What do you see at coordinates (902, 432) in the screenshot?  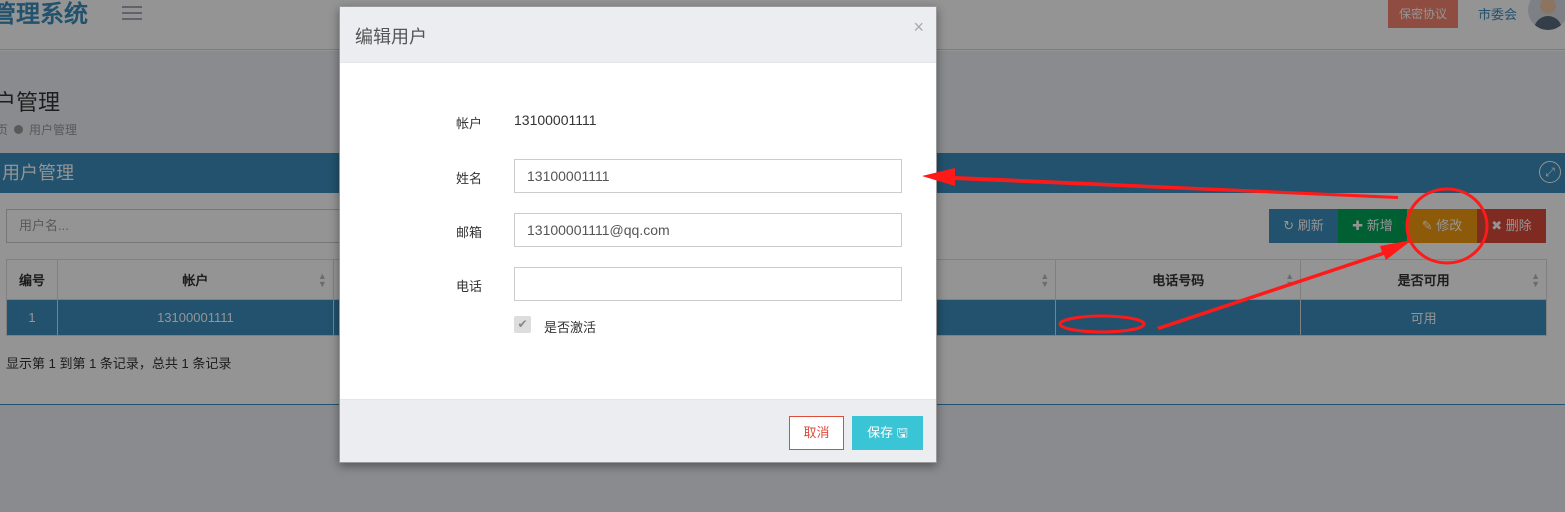 I see `floppy-icon: 🖫` at bounding box center [902, 432].